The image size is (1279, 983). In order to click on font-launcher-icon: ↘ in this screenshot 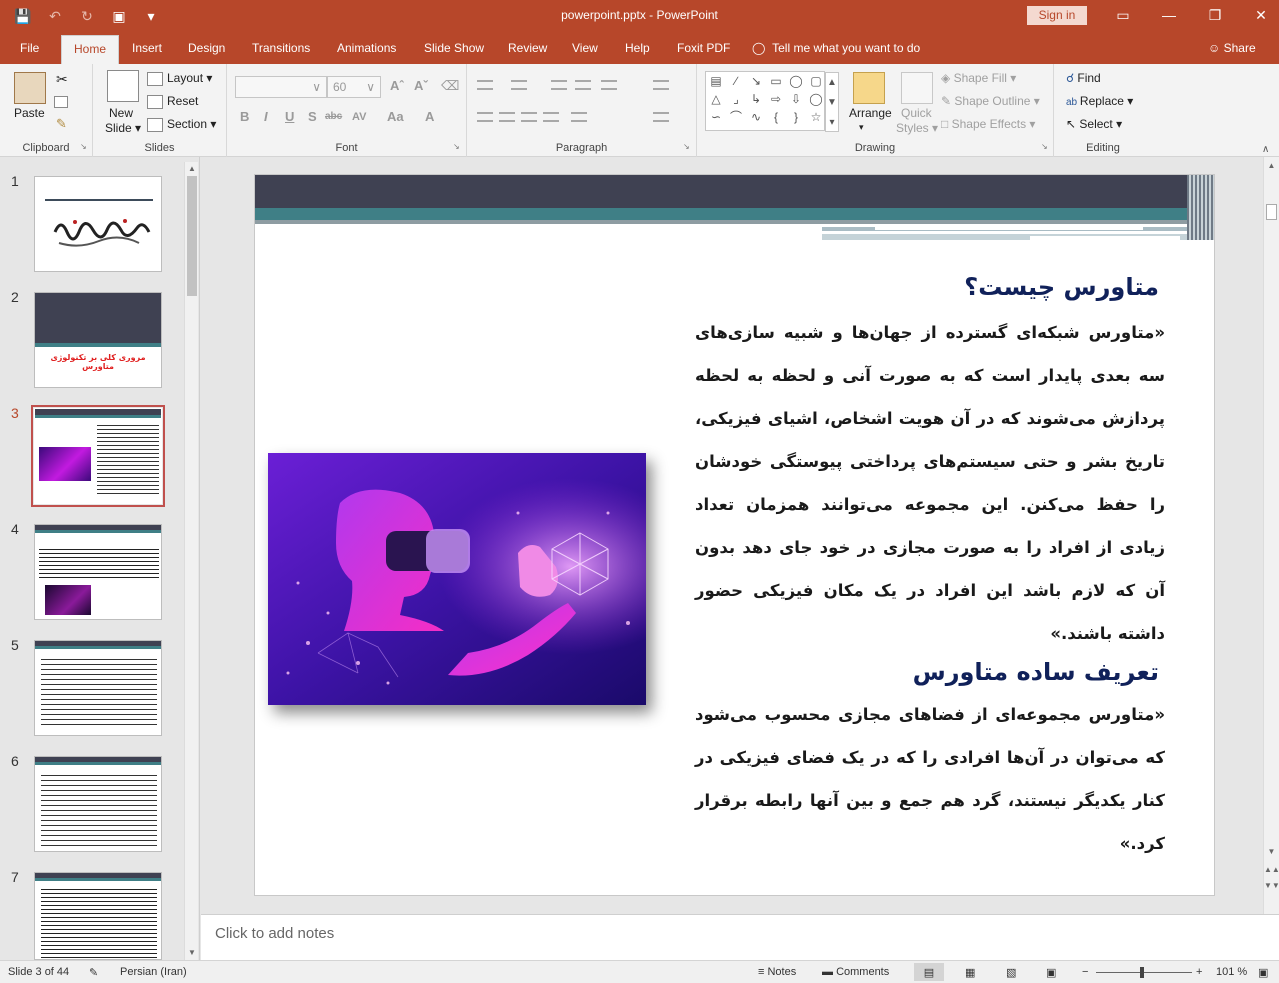, I will do `click(456, 146)`.